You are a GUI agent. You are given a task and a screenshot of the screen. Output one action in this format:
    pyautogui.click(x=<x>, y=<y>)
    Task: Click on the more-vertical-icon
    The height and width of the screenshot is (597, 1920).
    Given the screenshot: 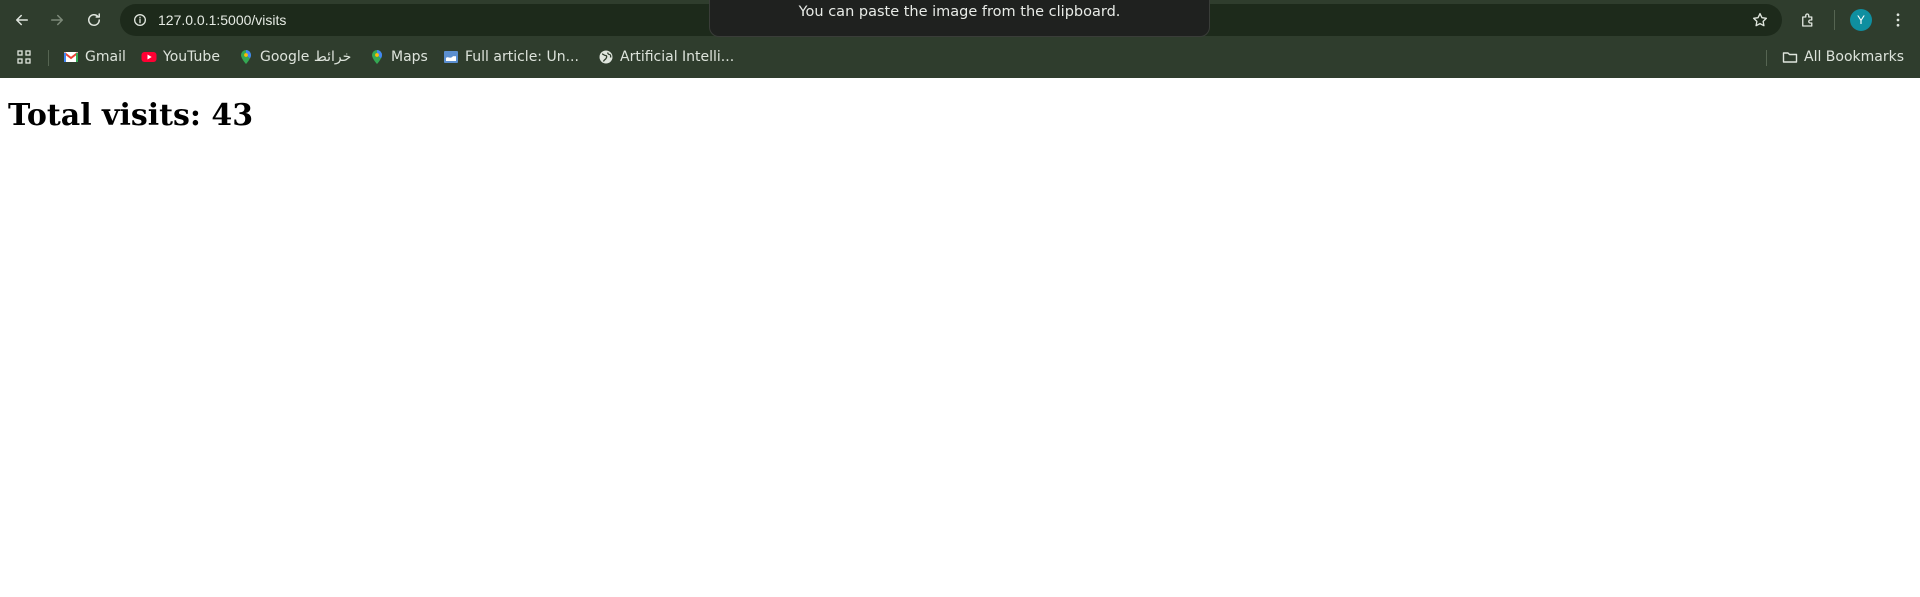 What is the action you would take?
    pyautogui.click(x=1898, y=20)
    